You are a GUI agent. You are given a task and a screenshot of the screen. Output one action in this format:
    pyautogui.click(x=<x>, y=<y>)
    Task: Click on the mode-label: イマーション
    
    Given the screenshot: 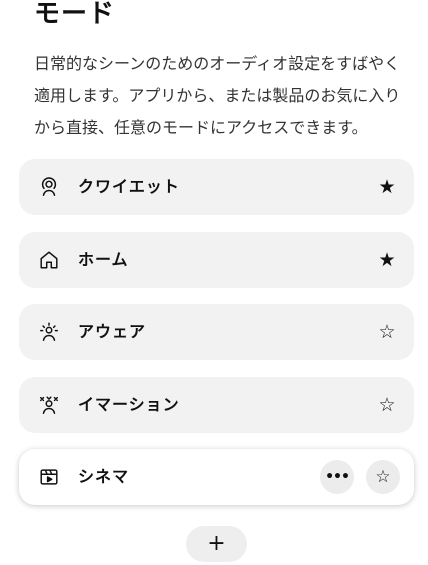 What is the action you would take?
    pyautogui.click(x=129, y=404)
    